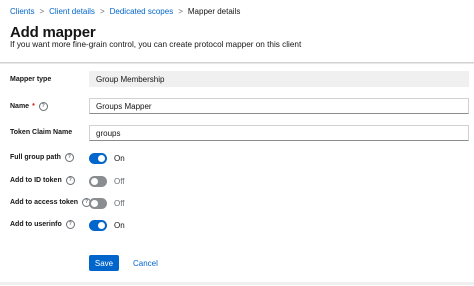  I want to click on mapper-type-label-text: Mapper type, so click(31, 79).